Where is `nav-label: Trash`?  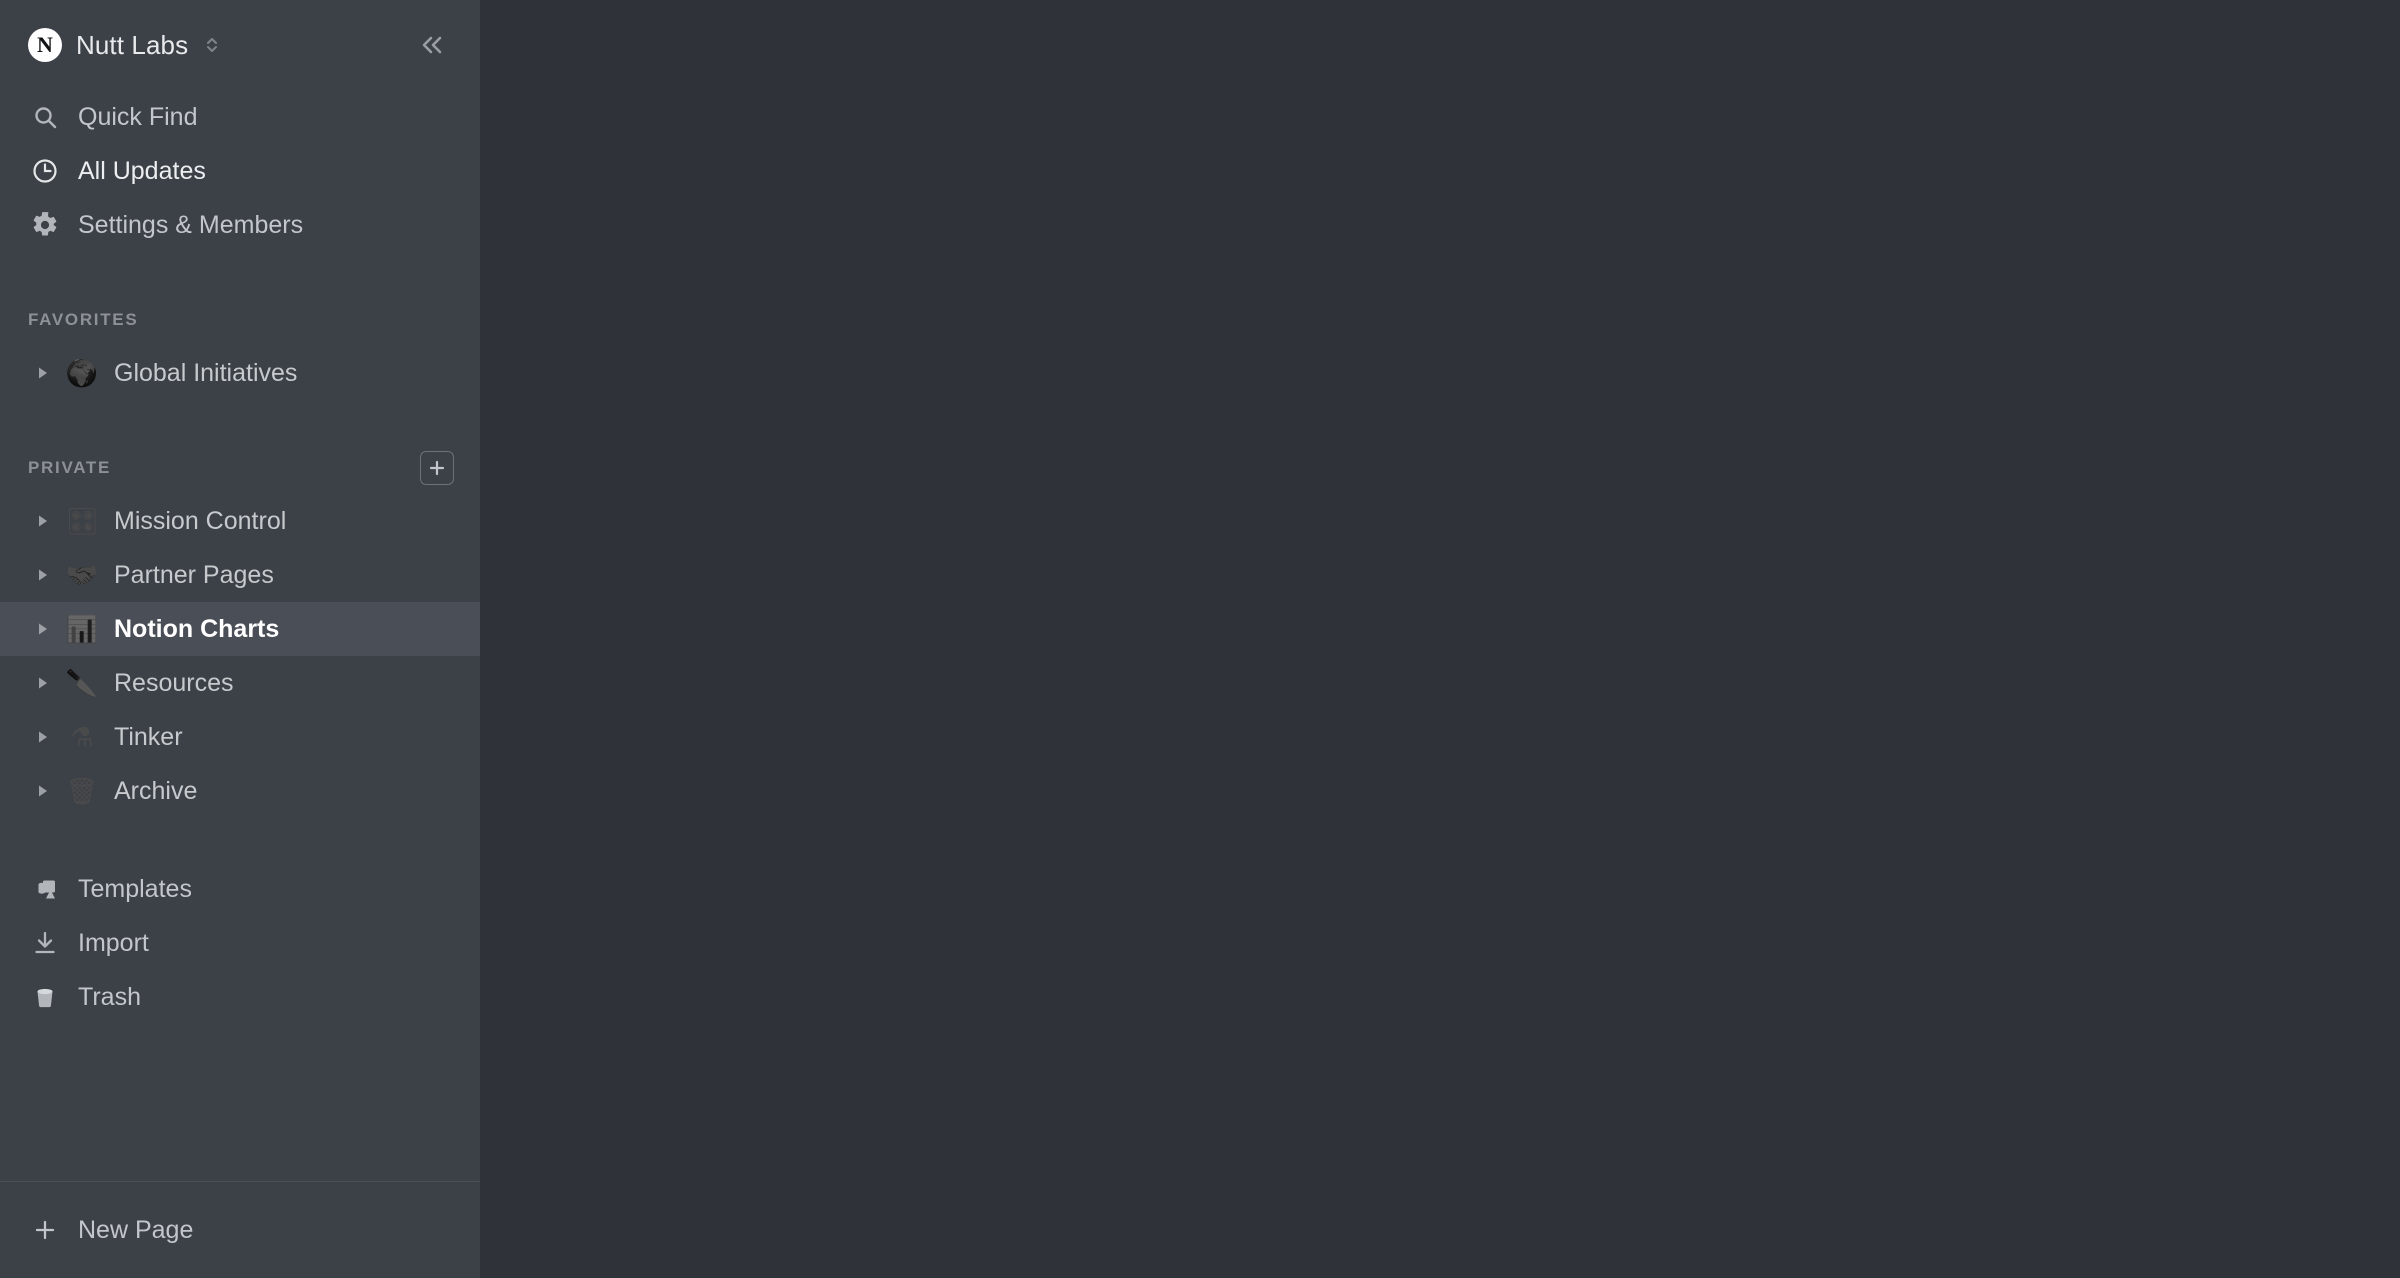 nav-label: Trash is located at coordinates (109, 996).